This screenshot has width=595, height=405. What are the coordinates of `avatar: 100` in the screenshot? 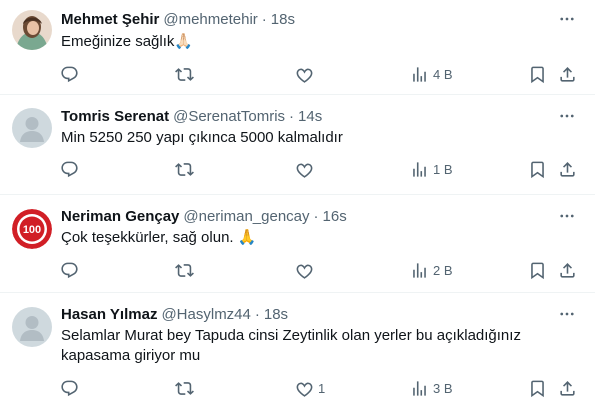 It's located at (32, 229).